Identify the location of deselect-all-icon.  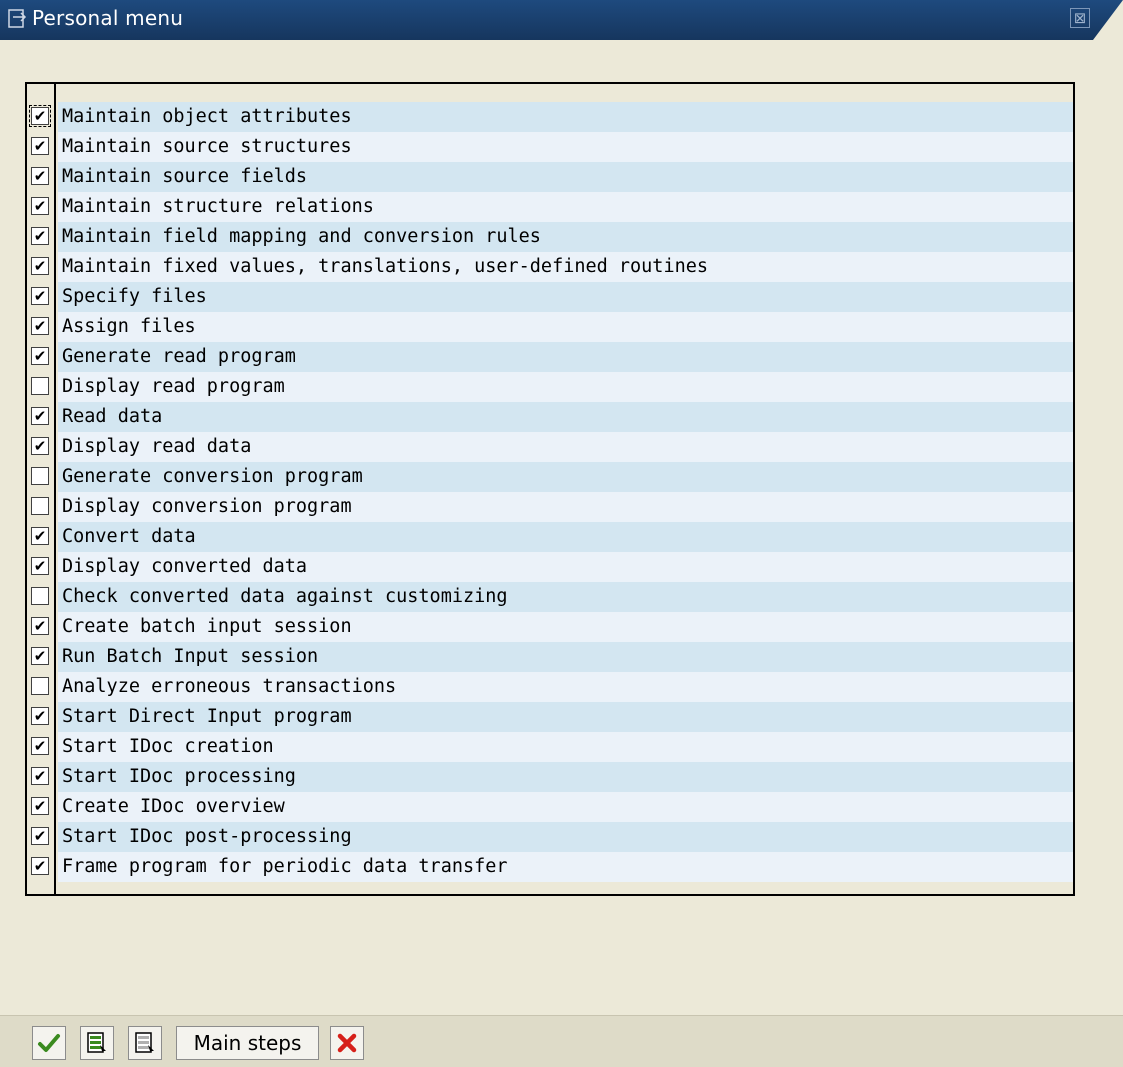
(145, 1043).